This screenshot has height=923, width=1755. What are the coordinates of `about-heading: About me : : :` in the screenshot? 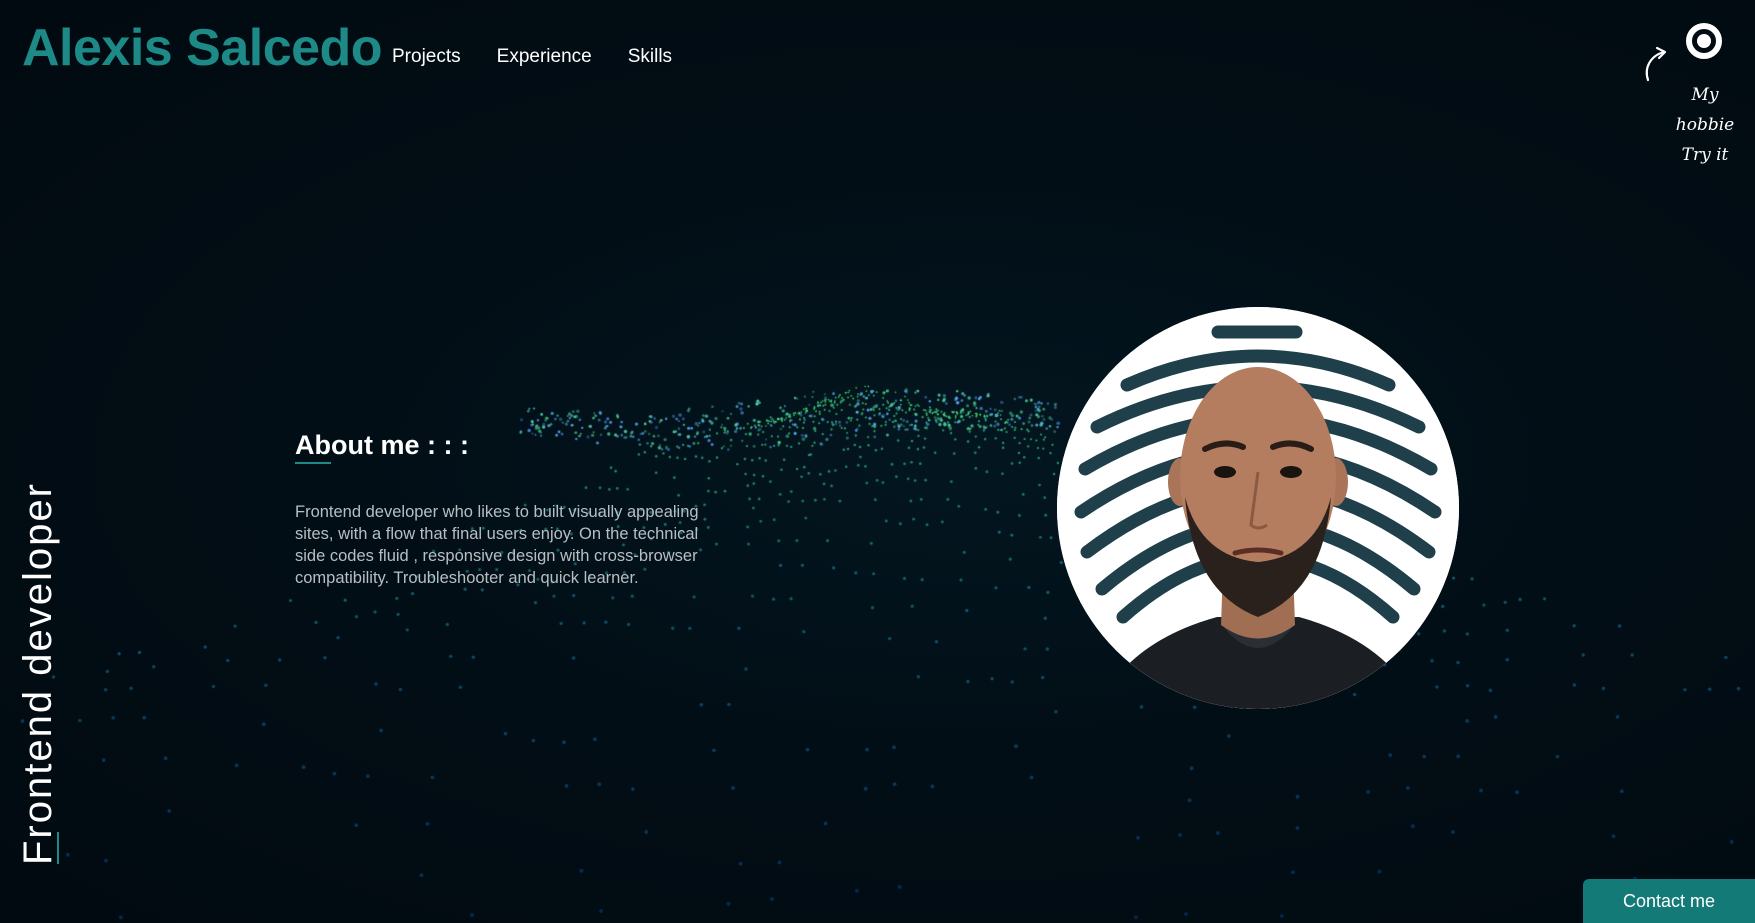 It's located at (382, 445).